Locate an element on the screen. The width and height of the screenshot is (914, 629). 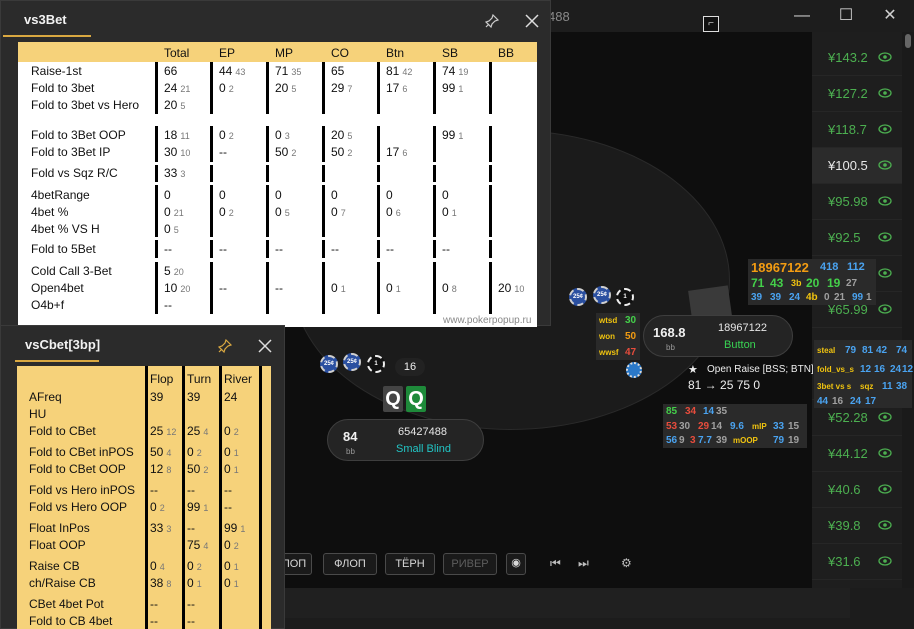
stat-value: 5 20 is located at coordinates (174, 271).